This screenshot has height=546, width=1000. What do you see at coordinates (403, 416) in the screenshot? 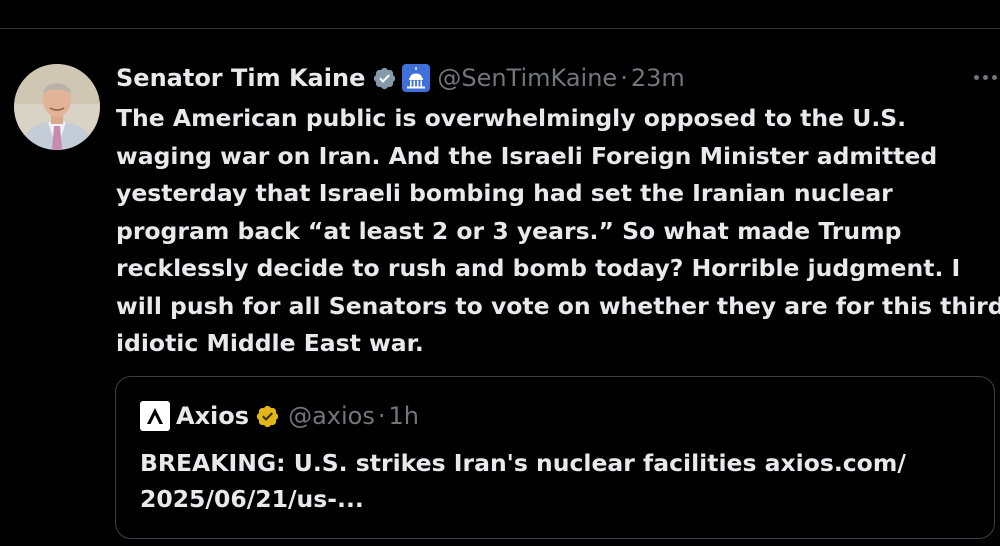
I see `quoted-post-timestamp: 1h` at bounding box center [403, 416].